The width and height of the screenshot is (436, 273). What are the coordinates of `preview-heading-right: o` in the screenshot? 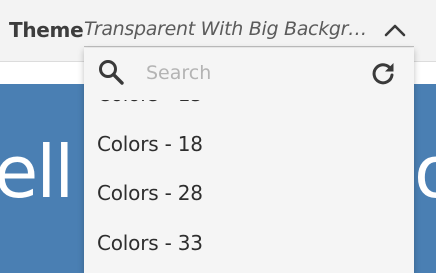 It's located at (425, 172).